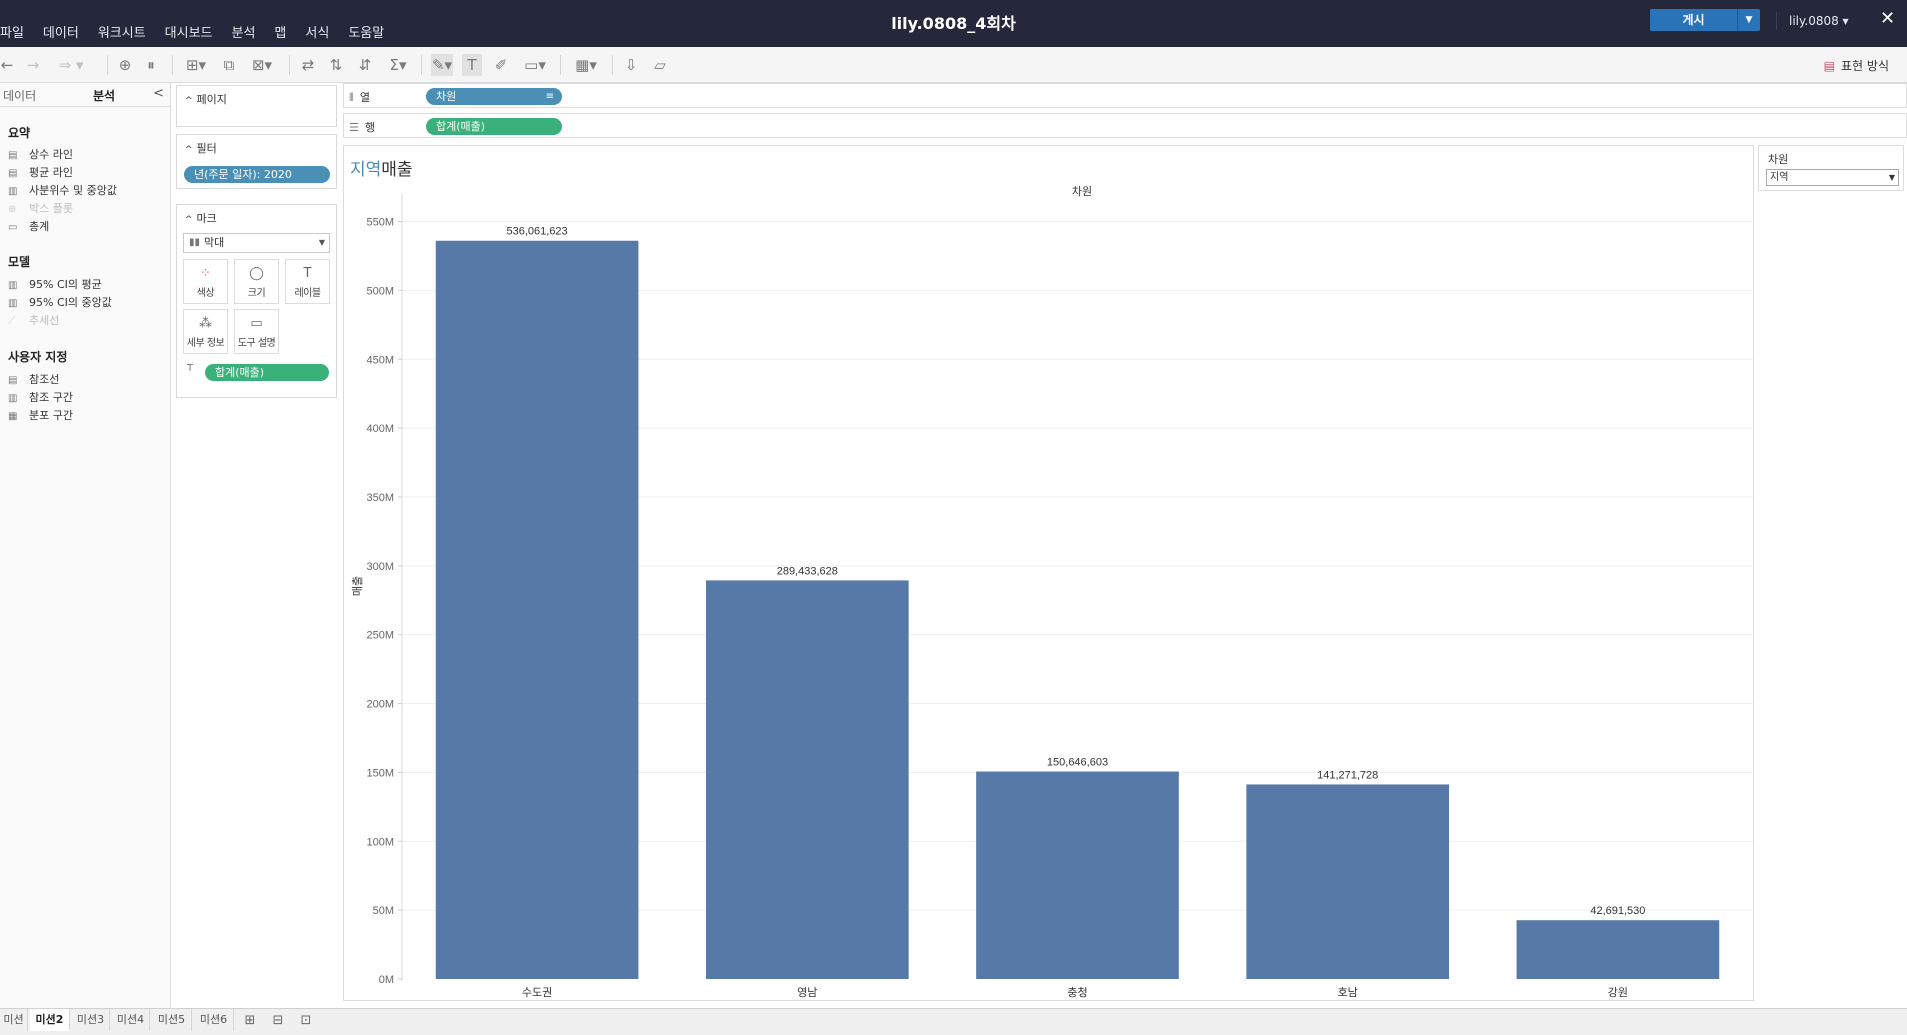 The height and width of the screenshot is (1035, 1907). Describe the element at coordinates (380, 291) in the screenshot. I see `y-tick-label: 500M` at that location.